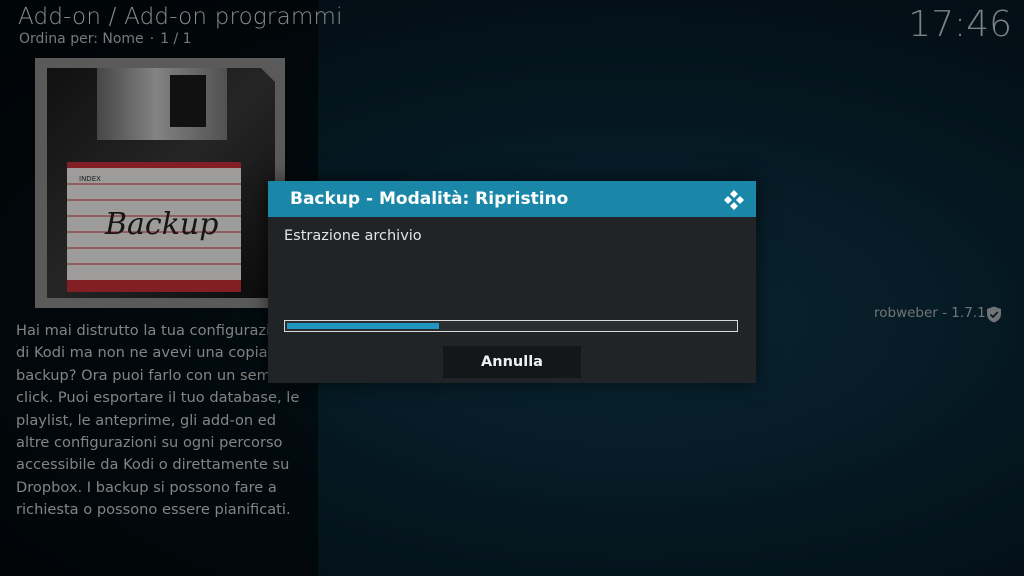 This screenshot has width=1024, height=576. What do you see at coordinates (90, 179) in the screenshot?
I see `index-label: INDEX` at bounding box center [90, 179].